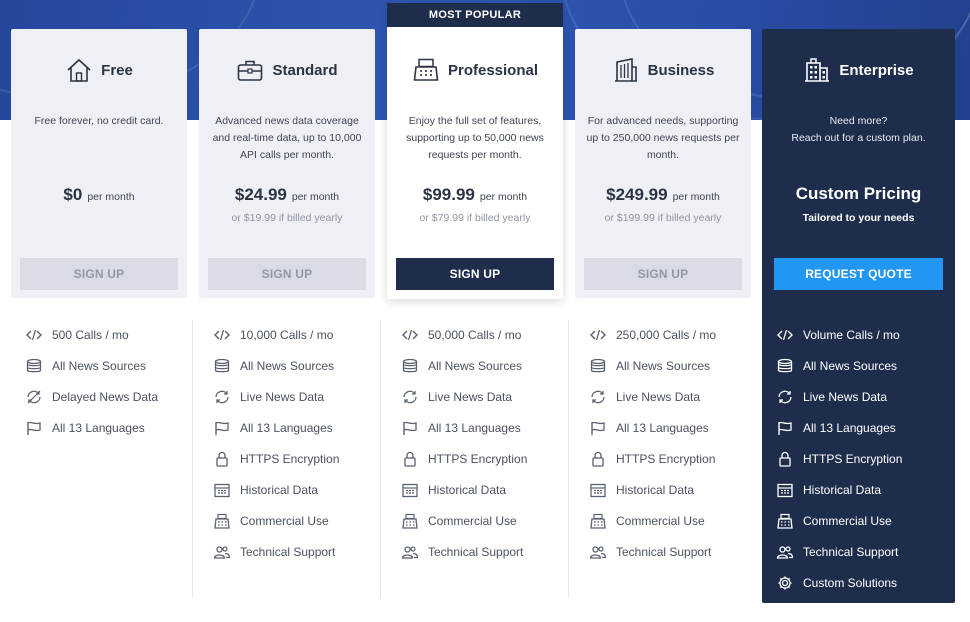 The width and height of the screenshot is (970, 622). Describe the element at coordinates (475, 274) in the screenshot. I see `sign-up-button-professional: SIGN UP` at that location.